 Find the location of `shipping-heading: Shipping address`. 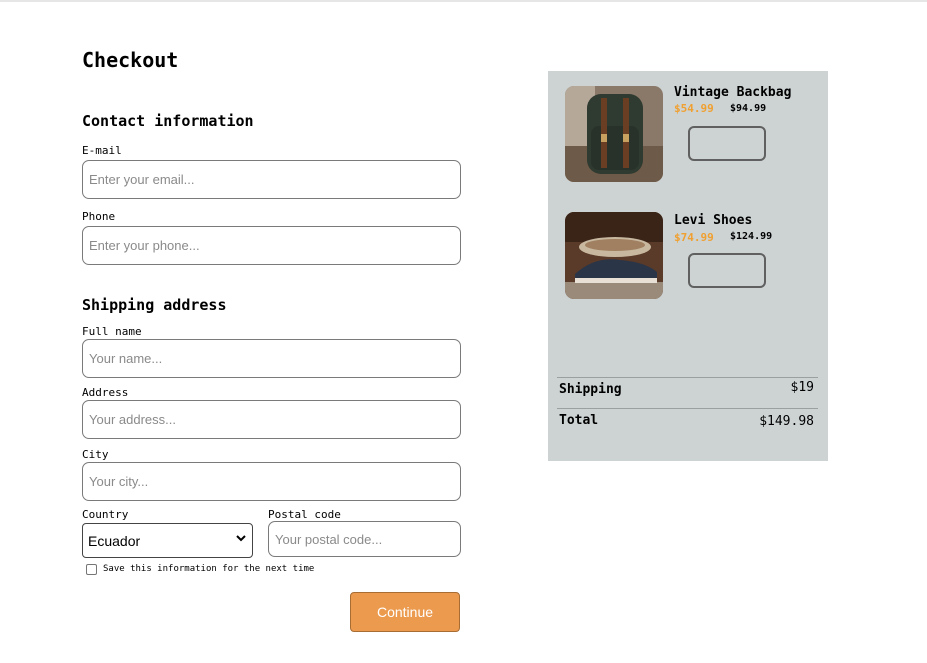

shipping-heading: Shipping address is located at coordinates (154, 305).